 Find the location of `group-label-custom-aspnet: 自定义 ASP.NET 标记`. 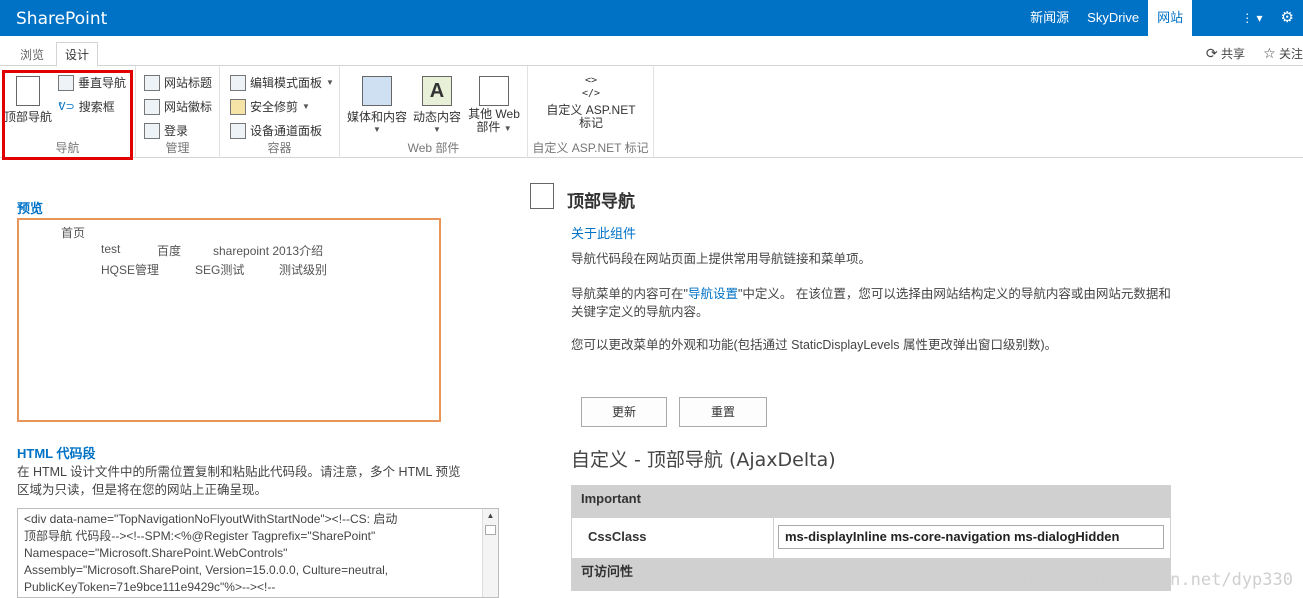

group-label-custom-aspnet: 自定义 ASP.NET 标记 is located at coordinates (590, 148).